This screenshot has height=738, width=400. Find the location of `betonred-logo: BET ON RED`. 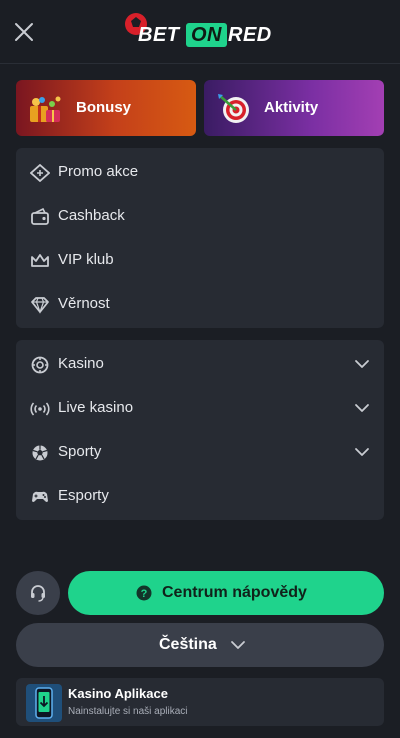

betonred-logo: BET ON RED is located at coordinates (201, 31).